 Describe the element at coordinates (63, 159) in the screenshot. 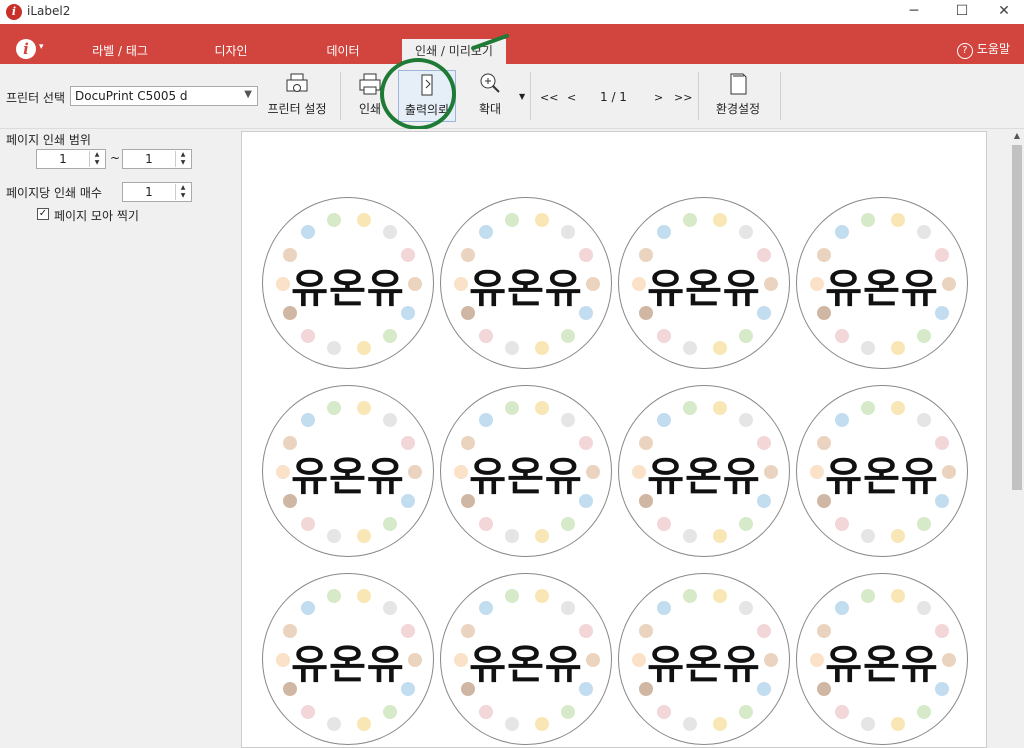

I see `range-from-value: 1` at that location.